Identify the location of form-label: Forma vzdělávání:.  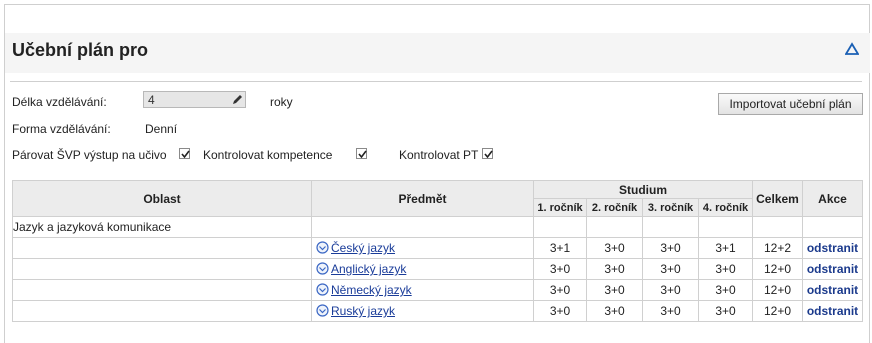
(61, 129).